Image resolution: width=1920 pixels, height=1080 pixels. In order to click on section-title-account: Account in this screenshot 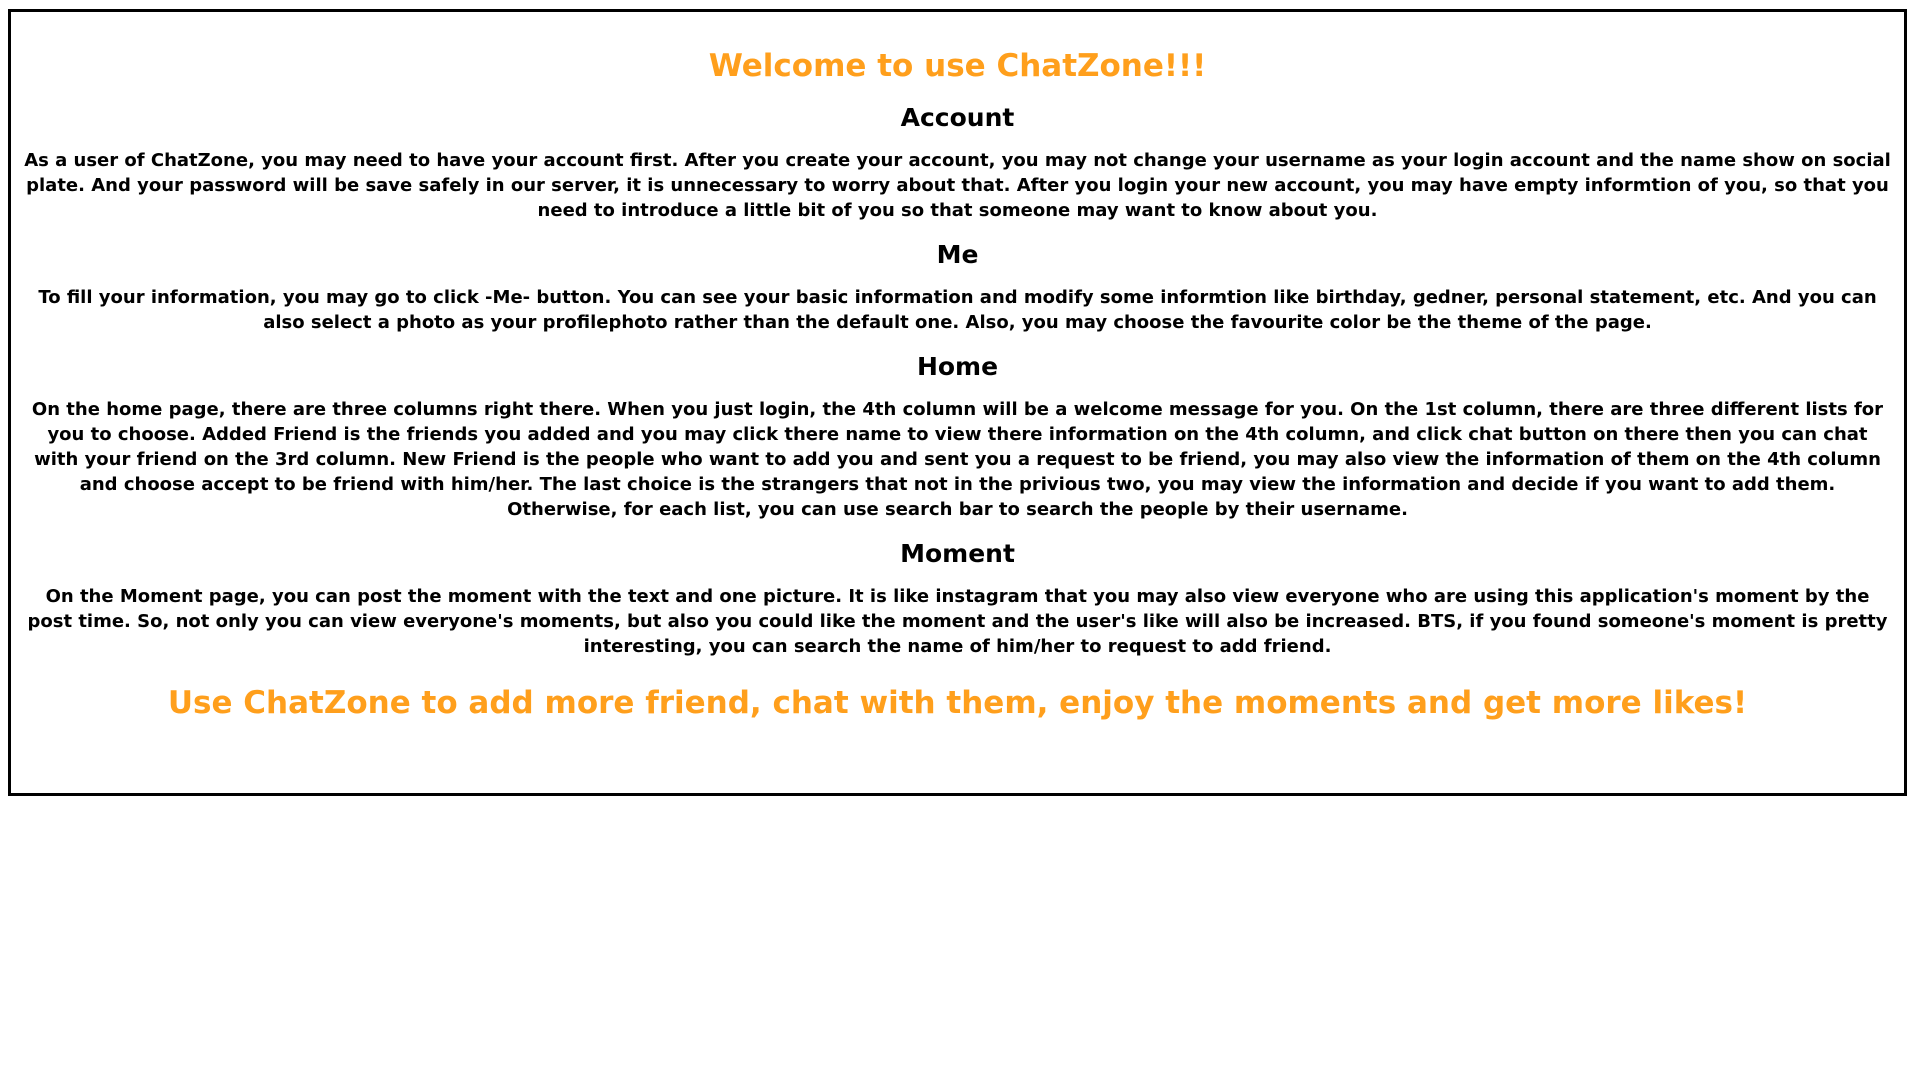, I will do `click(957, 117)`.